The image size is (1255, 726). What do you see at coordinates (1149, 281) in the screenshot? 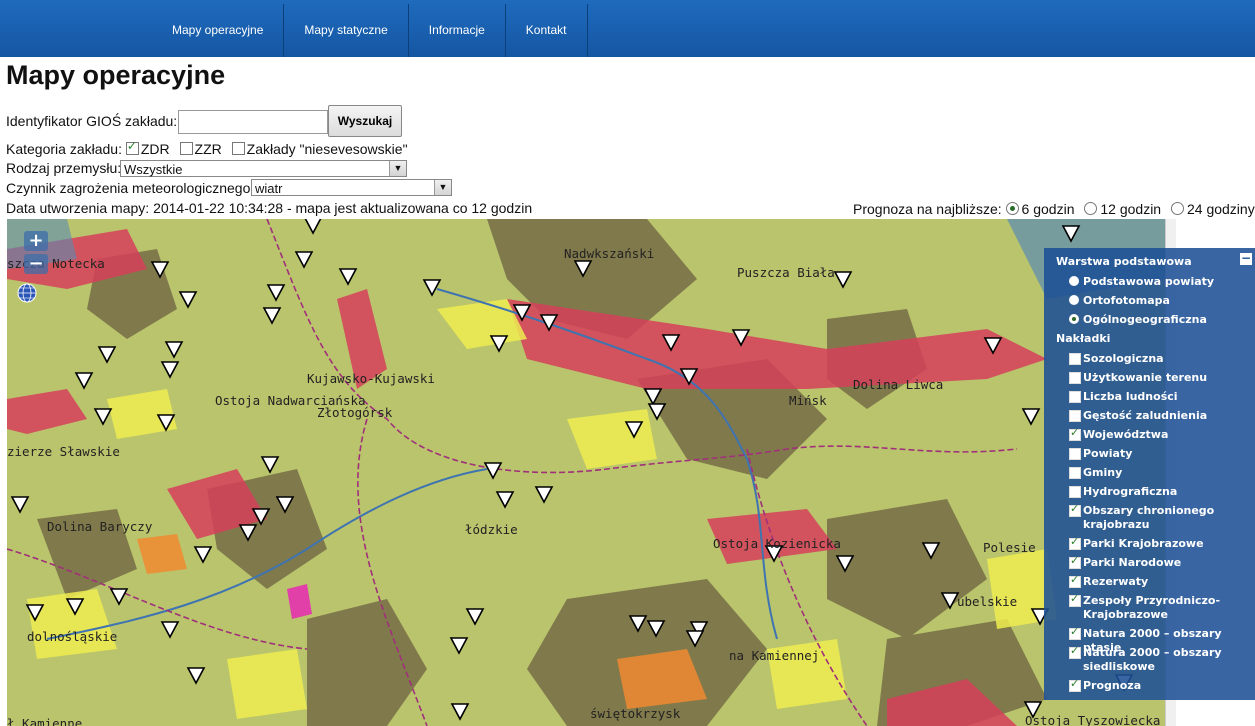
I see `base-layer-label: Podstawowa powiaty` at bounding box center [1149, 281].